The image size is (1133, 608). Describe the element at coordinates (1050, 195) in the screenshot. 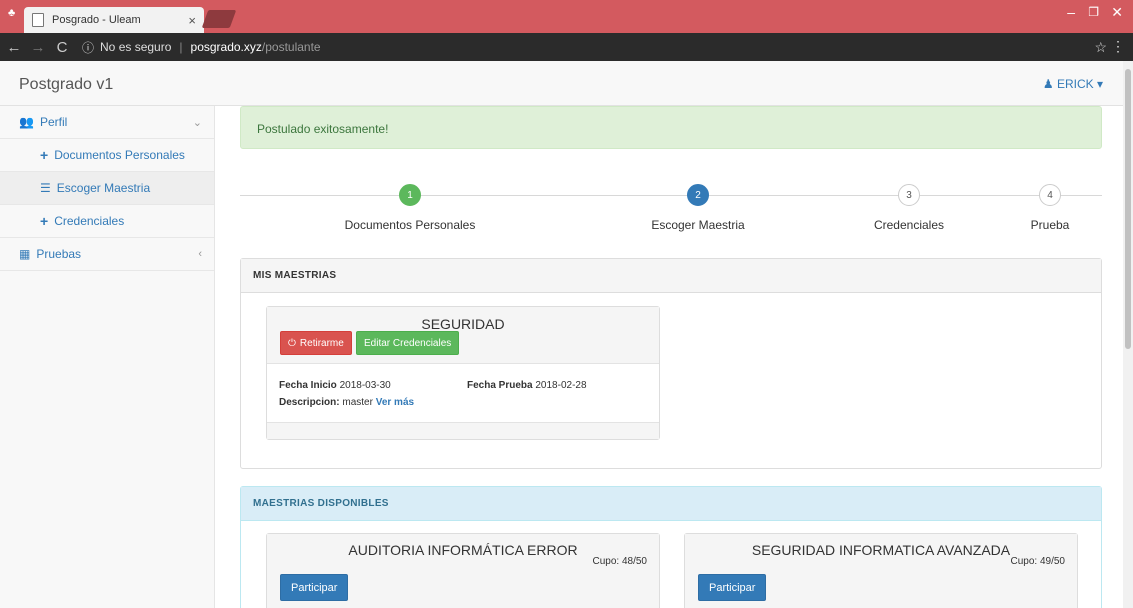

I see `step-4: 4` at that location.